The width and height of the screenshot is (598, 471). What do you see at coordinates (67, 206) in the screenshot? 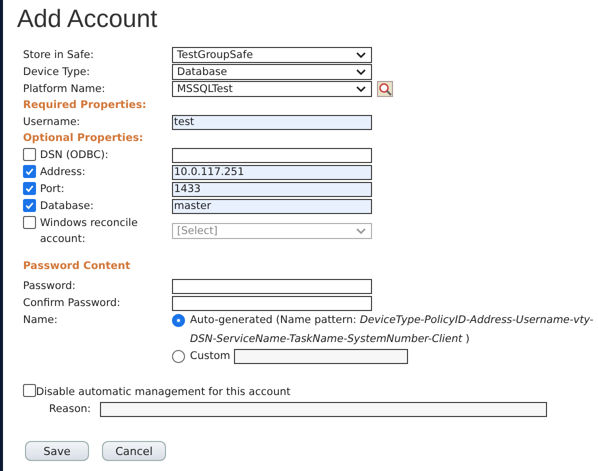
I see `field-label: Database:` at bounding box center [67, 206].